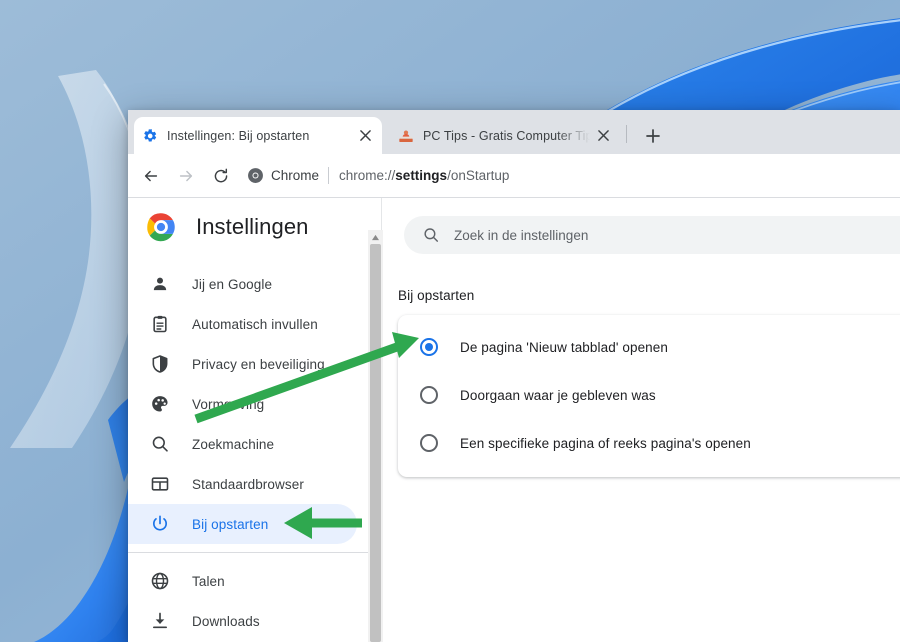  Describe the element at coordinates (161, 227) in the screenshot. I see `chrome-logo` at that location.